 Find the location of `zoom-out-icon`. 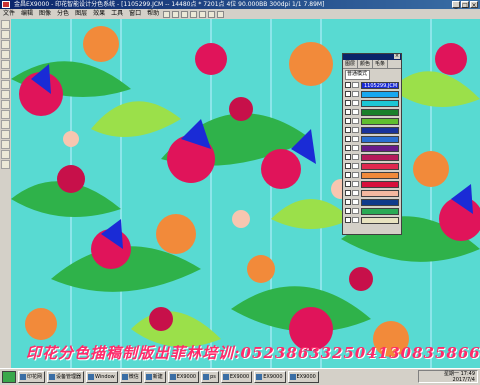

zoom-out-icon is located at coordinates (221, 14).